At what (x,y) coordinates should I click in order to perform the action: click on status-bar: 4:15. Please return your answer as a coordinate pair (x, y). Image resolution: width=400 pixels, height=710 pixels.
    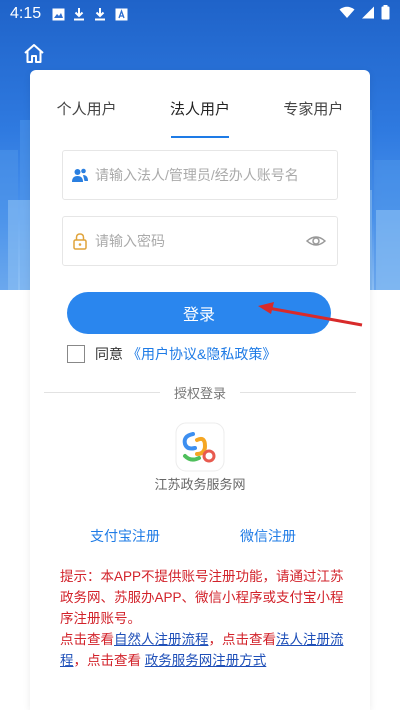
    Looking at the image, I should click on (200, 14).